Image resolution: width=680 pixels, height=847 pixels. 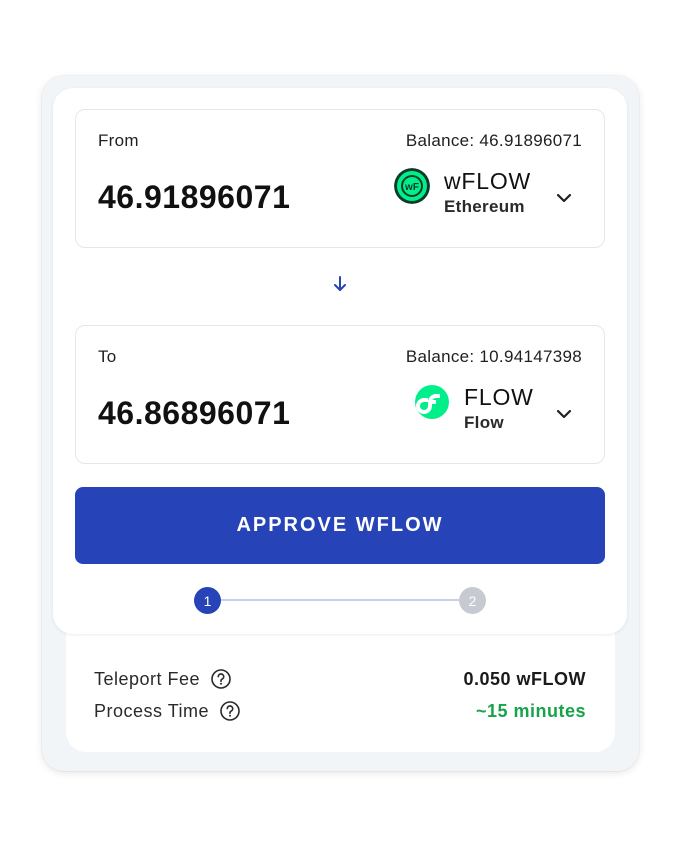 What do you see at coordinates (118, 140) in the screenshot?
I see `from-label: From` at bounding box center [118, 140].